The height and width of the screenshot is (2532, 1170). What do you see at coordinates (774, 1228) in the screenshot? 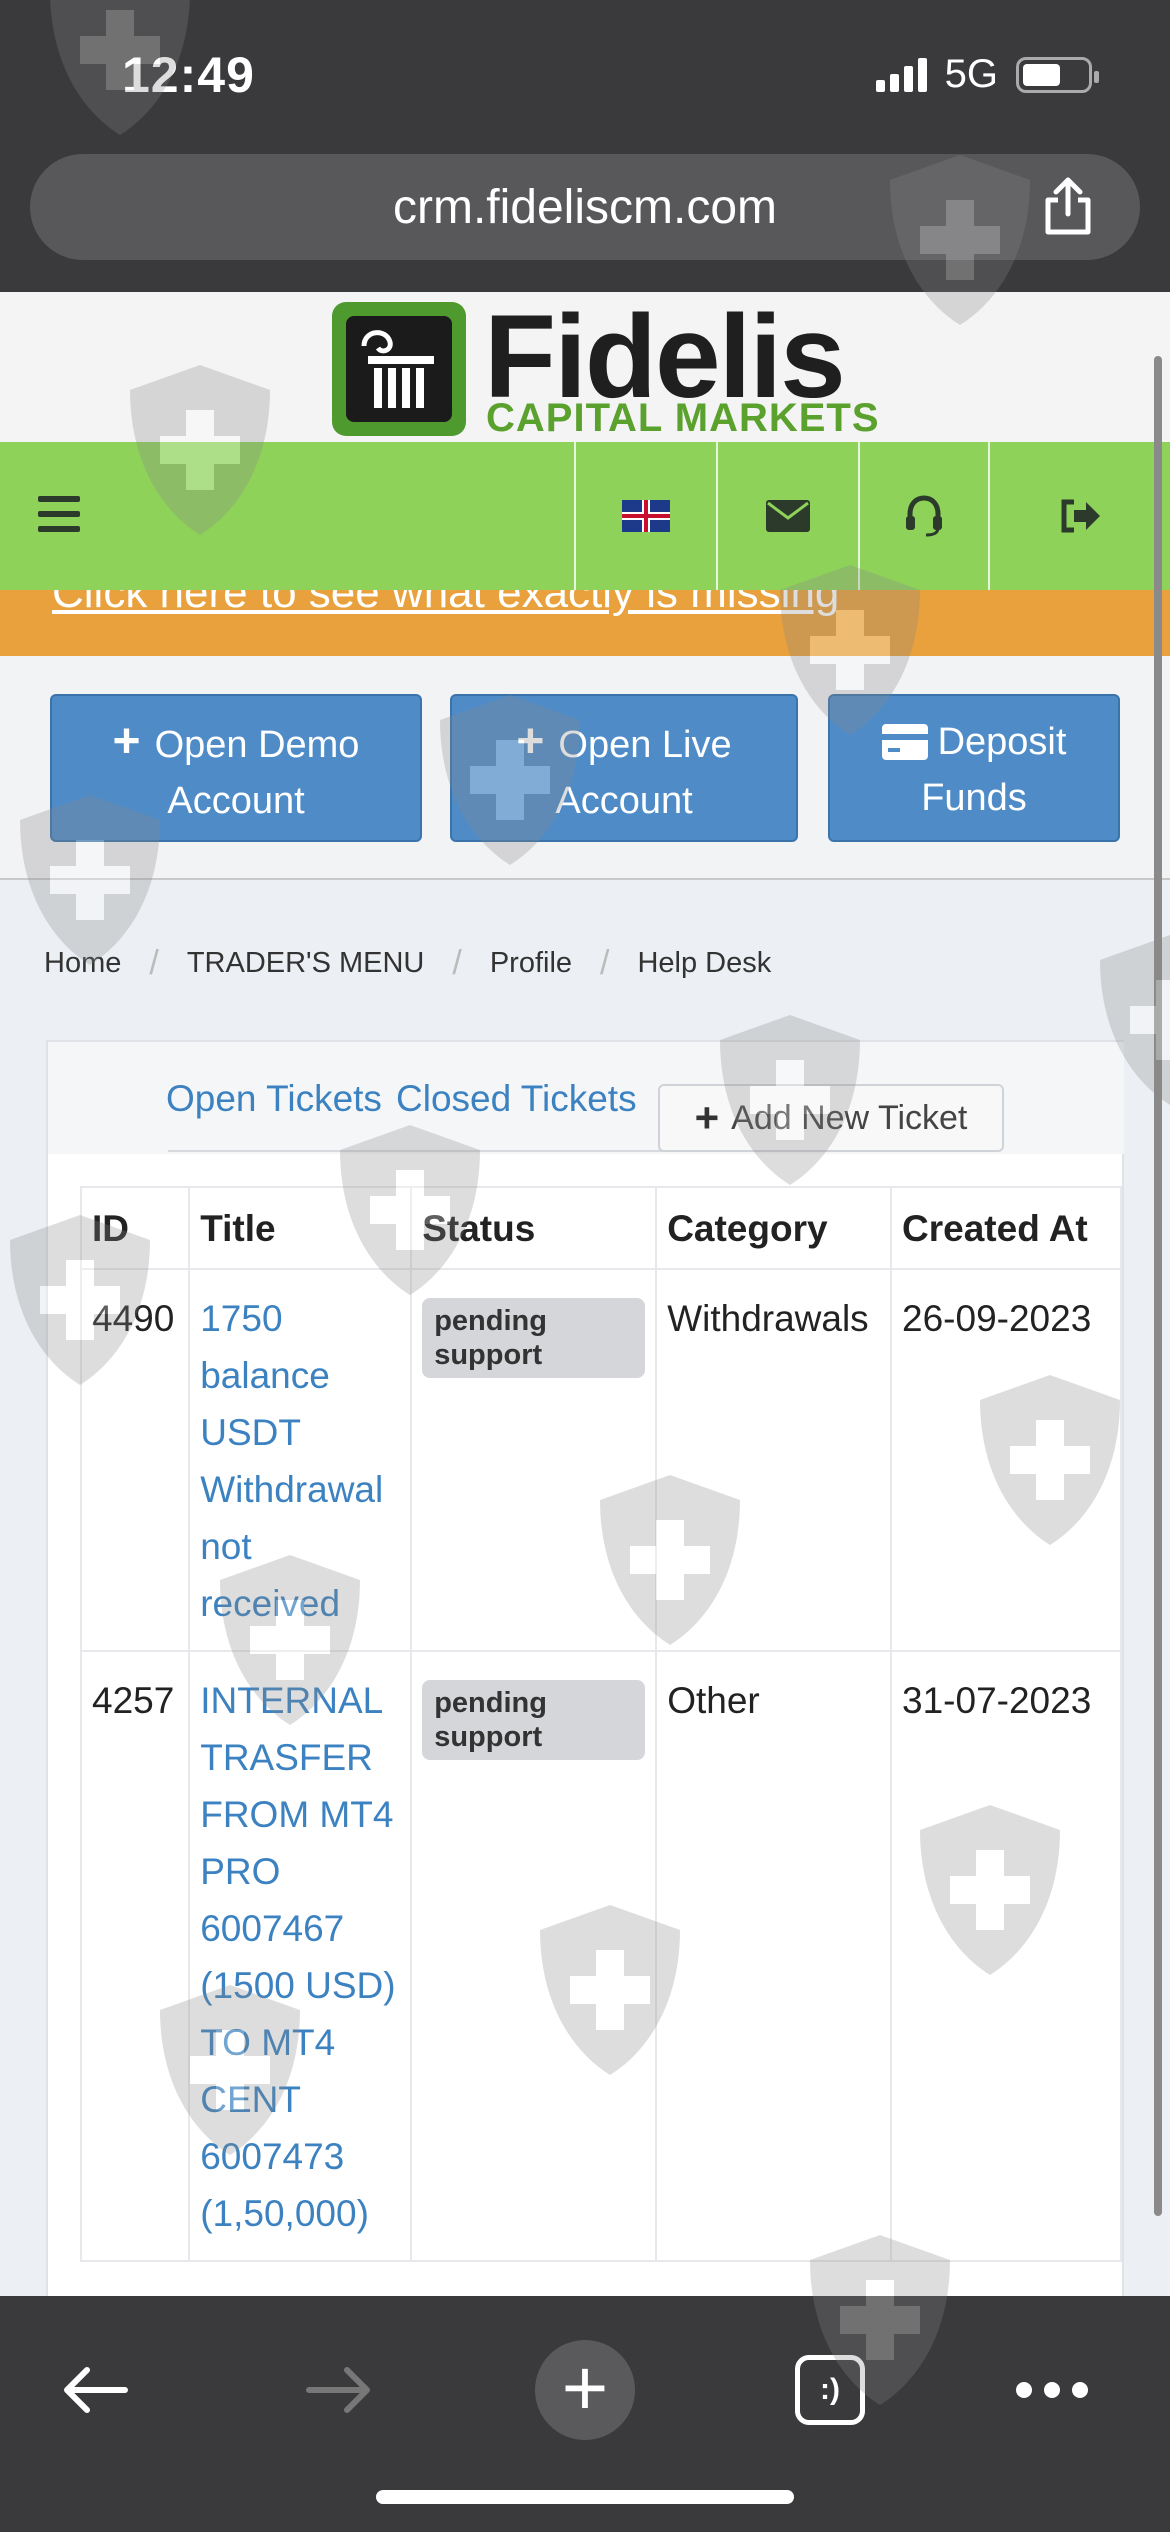
I see `column-header-category: Category` at bounding box center [774, 1228].